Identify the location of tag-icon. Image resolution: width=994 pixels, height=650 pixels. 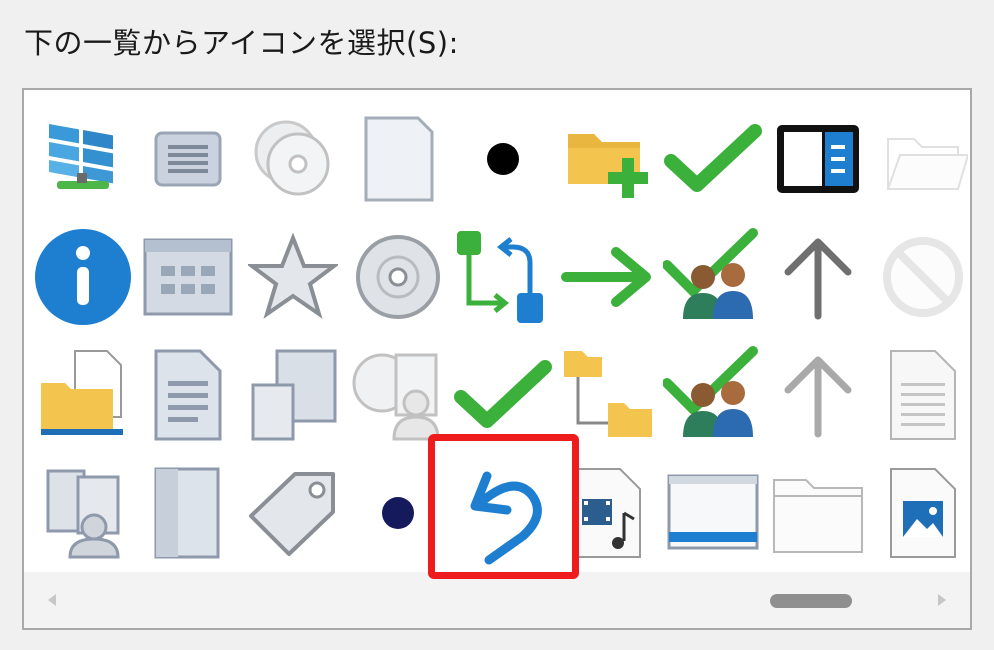
(291, 514).